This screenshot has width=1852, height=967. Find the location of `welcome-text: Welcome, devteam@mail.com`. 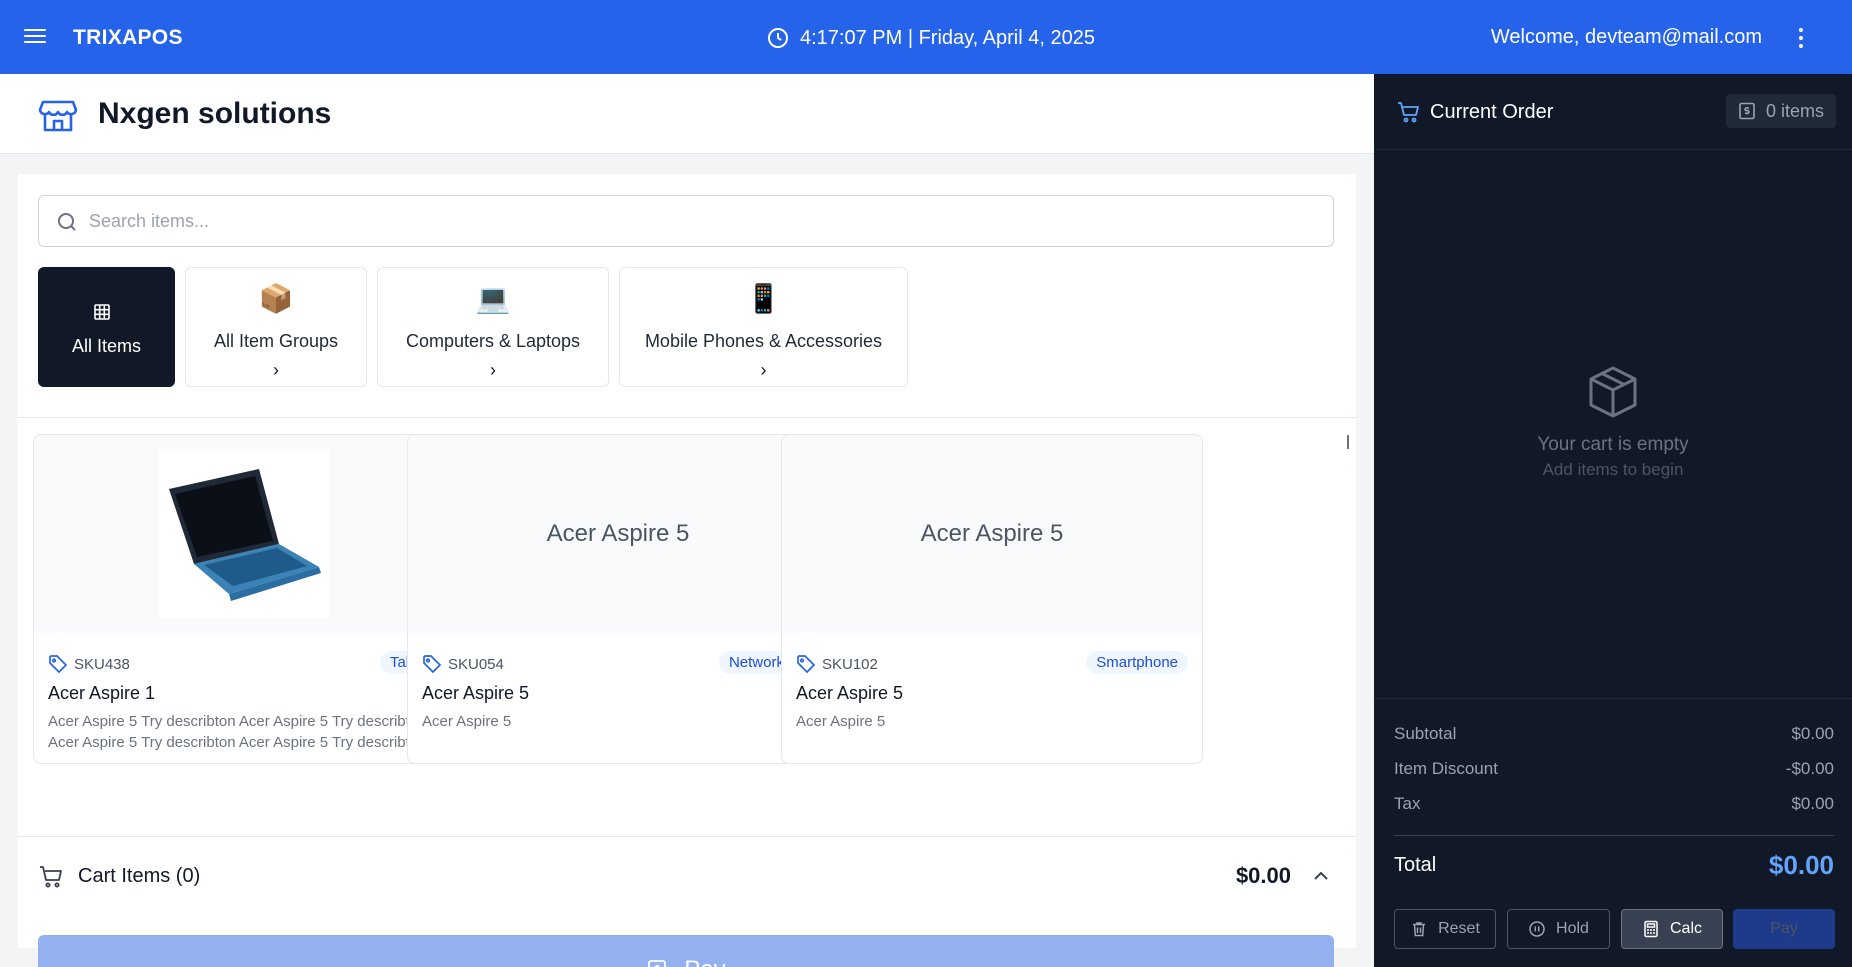

welcome-text: Welcome, devteam@mail.com is located at coordinates (1626, 37).